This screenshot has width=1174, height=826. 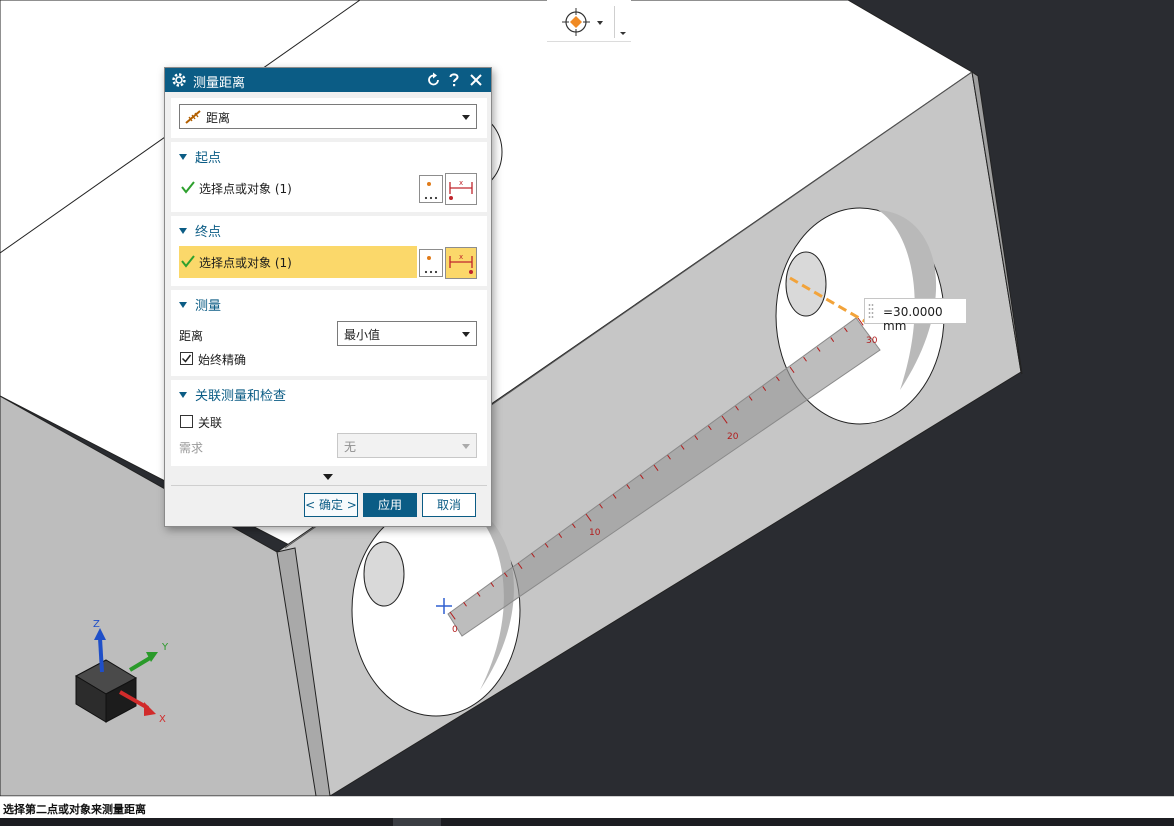 What do you see at coordinates (595, 533) in the screenshot?
I see `ruler-tick-label-10: 10` at bounding box center [595, 533].